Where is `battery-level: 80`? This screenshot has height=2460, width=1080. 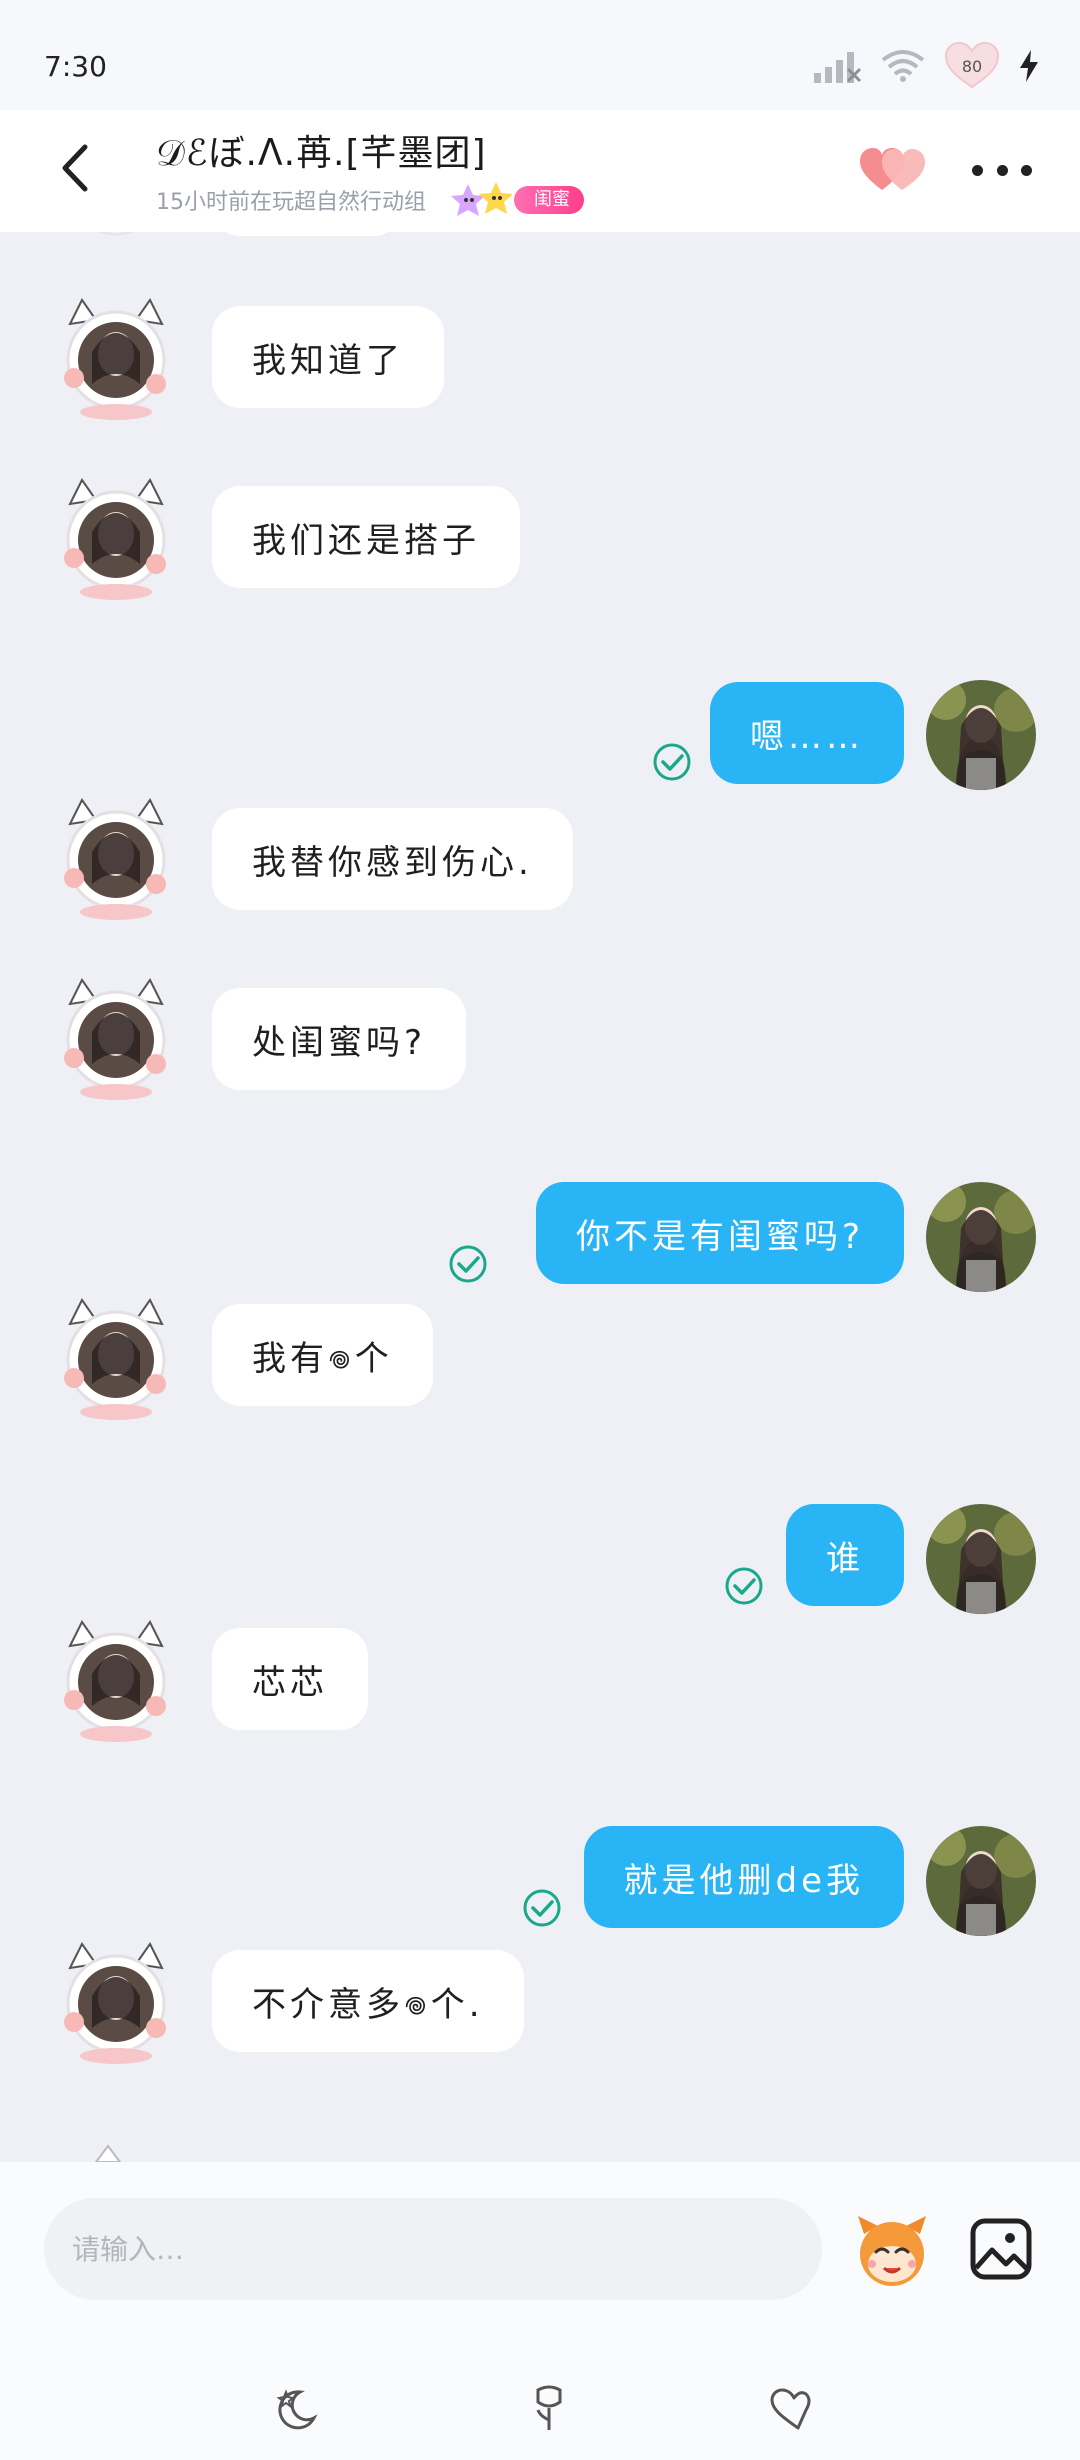 battery-level: 80 is located at coordinates (972, 66).